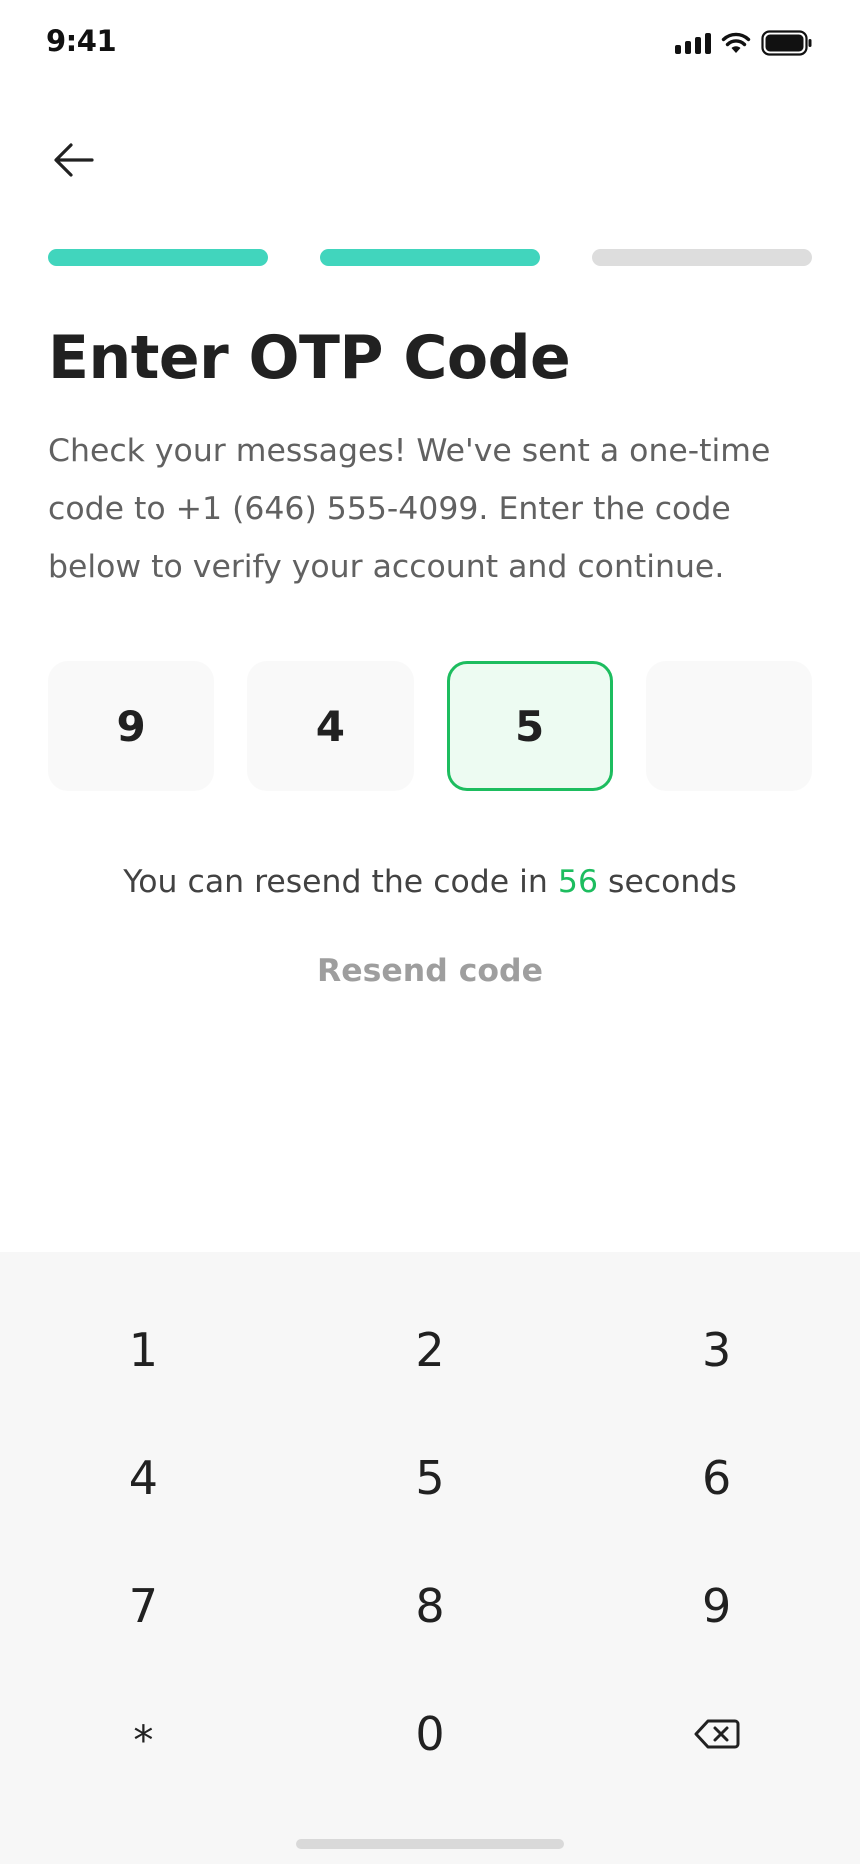 The height and width of the screenshot is (1864, 860). What do you see at coordinates (430, 1350) in the screenshot?
I see `key-2: 2` at bounding box center [430, 1350].